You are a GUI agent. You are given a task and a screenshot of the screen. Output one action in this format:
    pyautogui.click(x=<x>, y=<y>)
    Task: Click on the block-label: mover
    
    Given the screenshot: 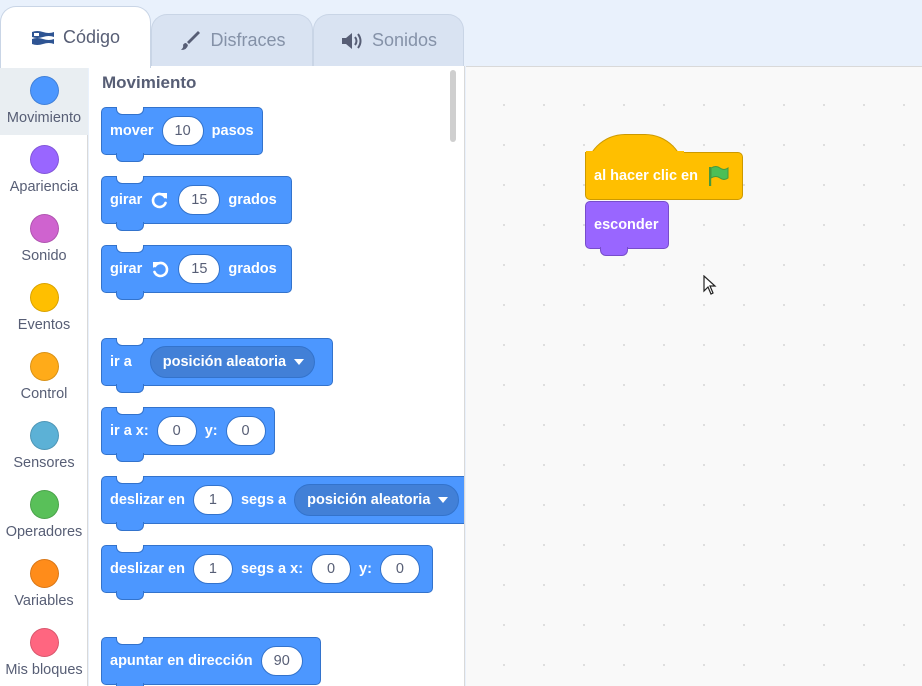 What is the action you would take?
    pyautogui.click(x=132, y=131)
    